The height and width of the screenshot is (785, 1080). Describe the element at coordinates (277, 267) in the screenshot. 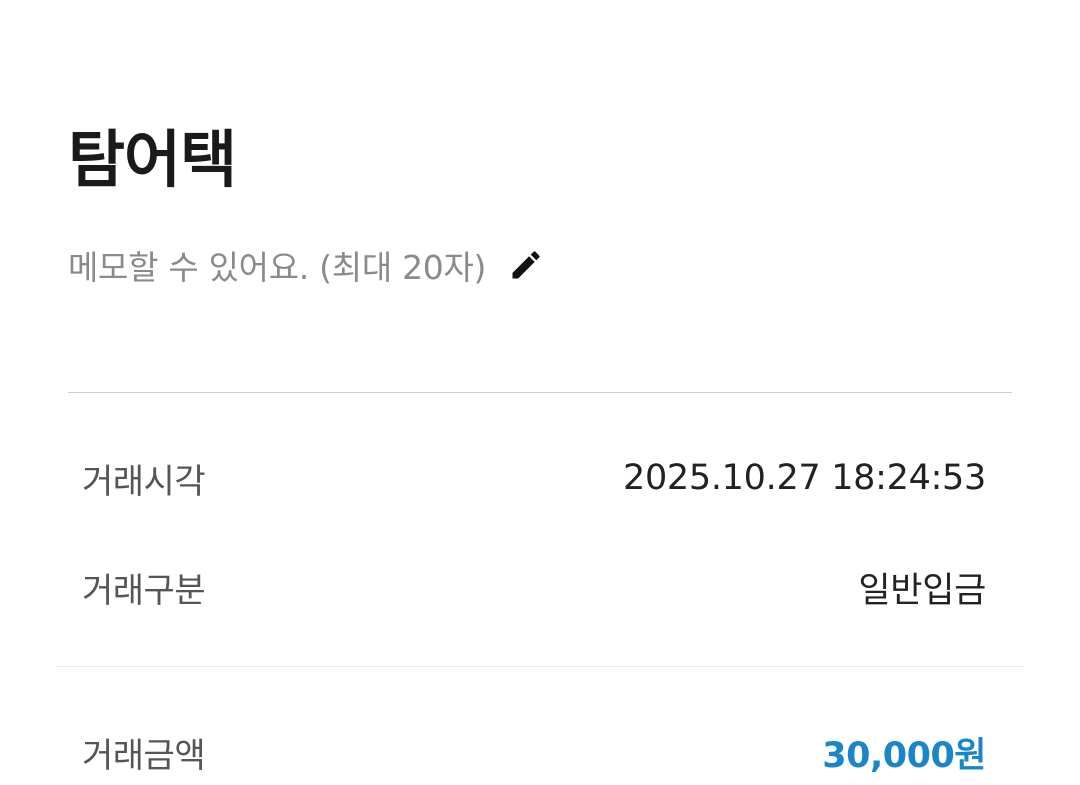

I see `memo-placeholder: 메모할 수 있어요. (최대 20자)` at that location.